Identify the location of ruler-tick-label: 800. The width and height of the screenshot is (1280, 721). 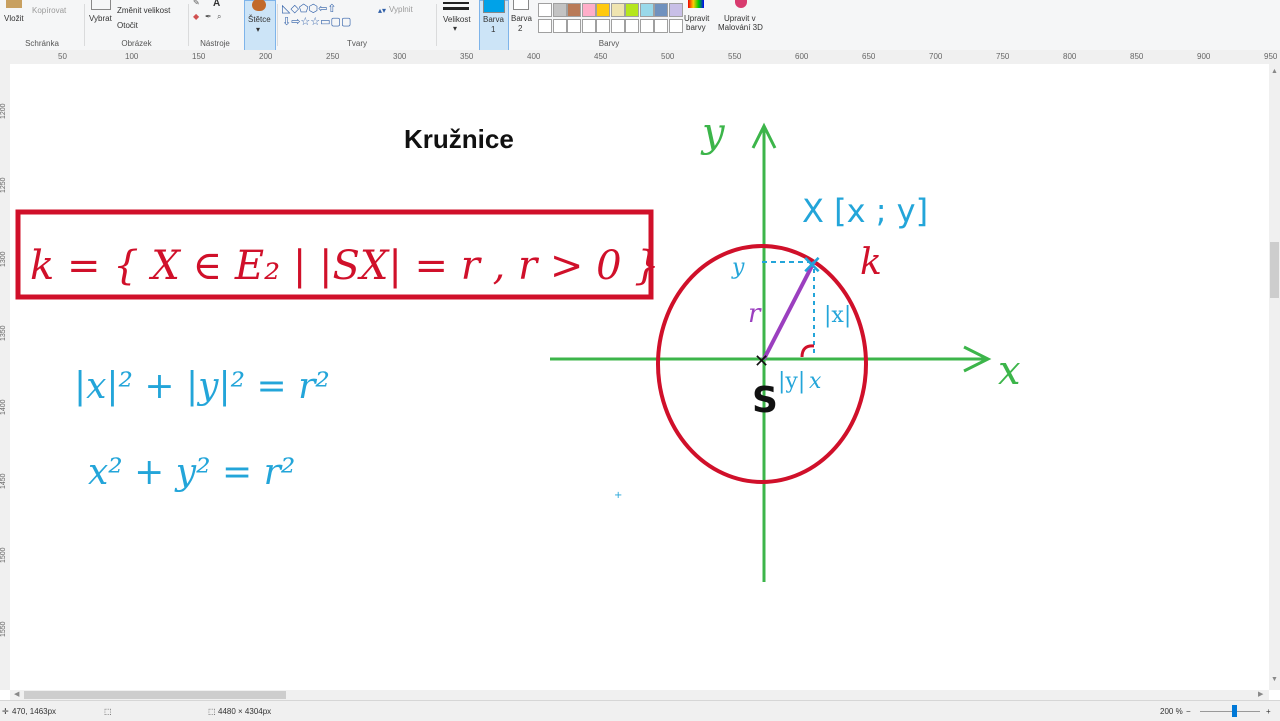
(1070, 56).